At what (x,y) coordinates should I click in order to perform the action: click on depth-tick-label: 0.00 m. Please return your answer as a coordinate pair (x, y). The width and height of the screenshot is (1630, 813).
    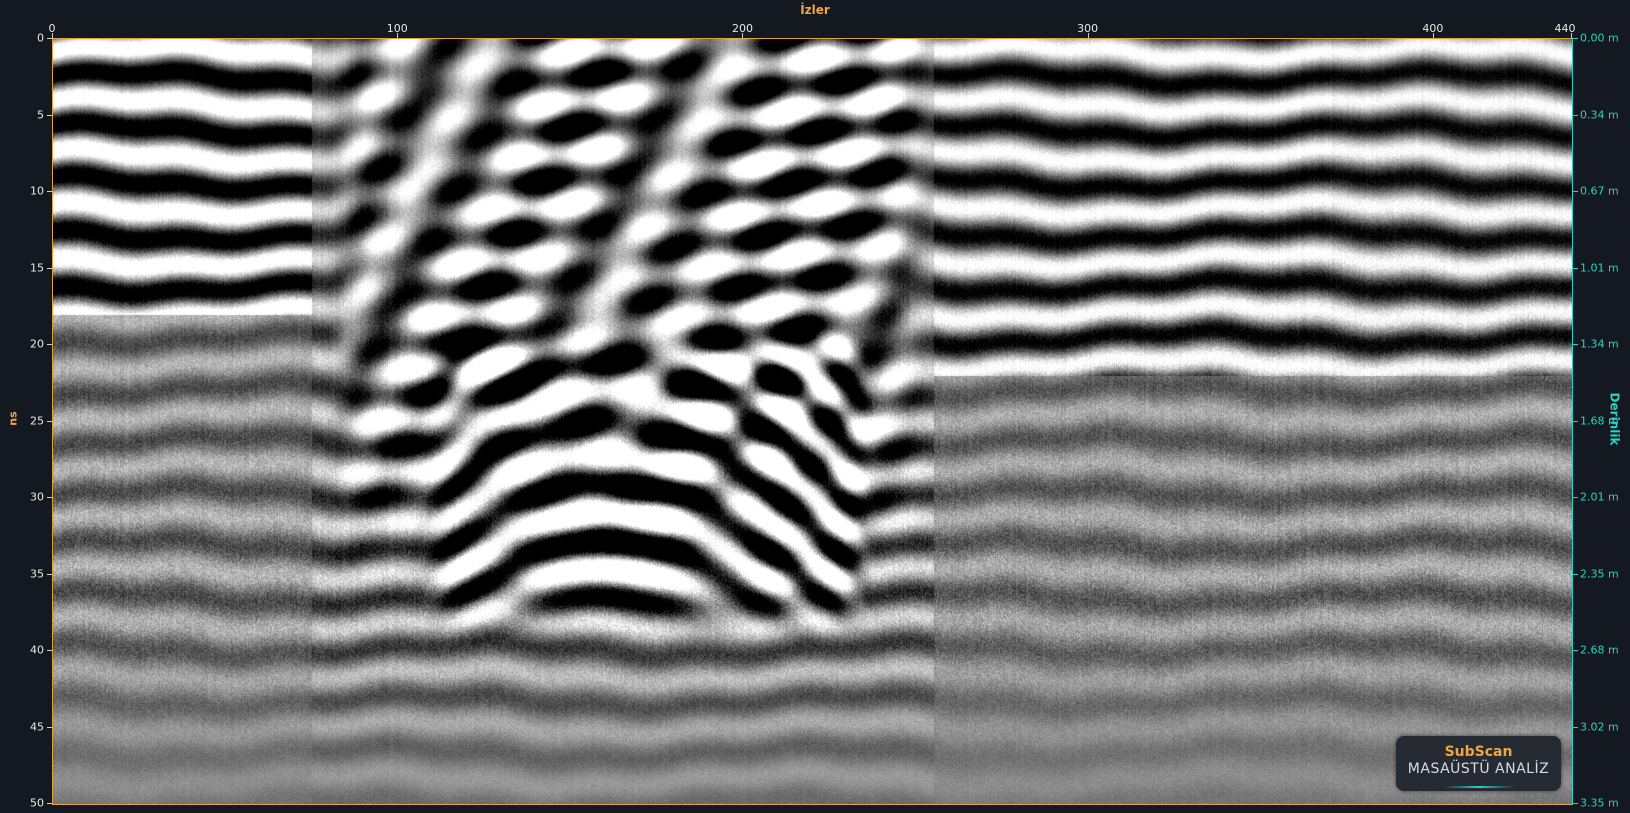
    Looking at the image, I should click on (1599, 38).